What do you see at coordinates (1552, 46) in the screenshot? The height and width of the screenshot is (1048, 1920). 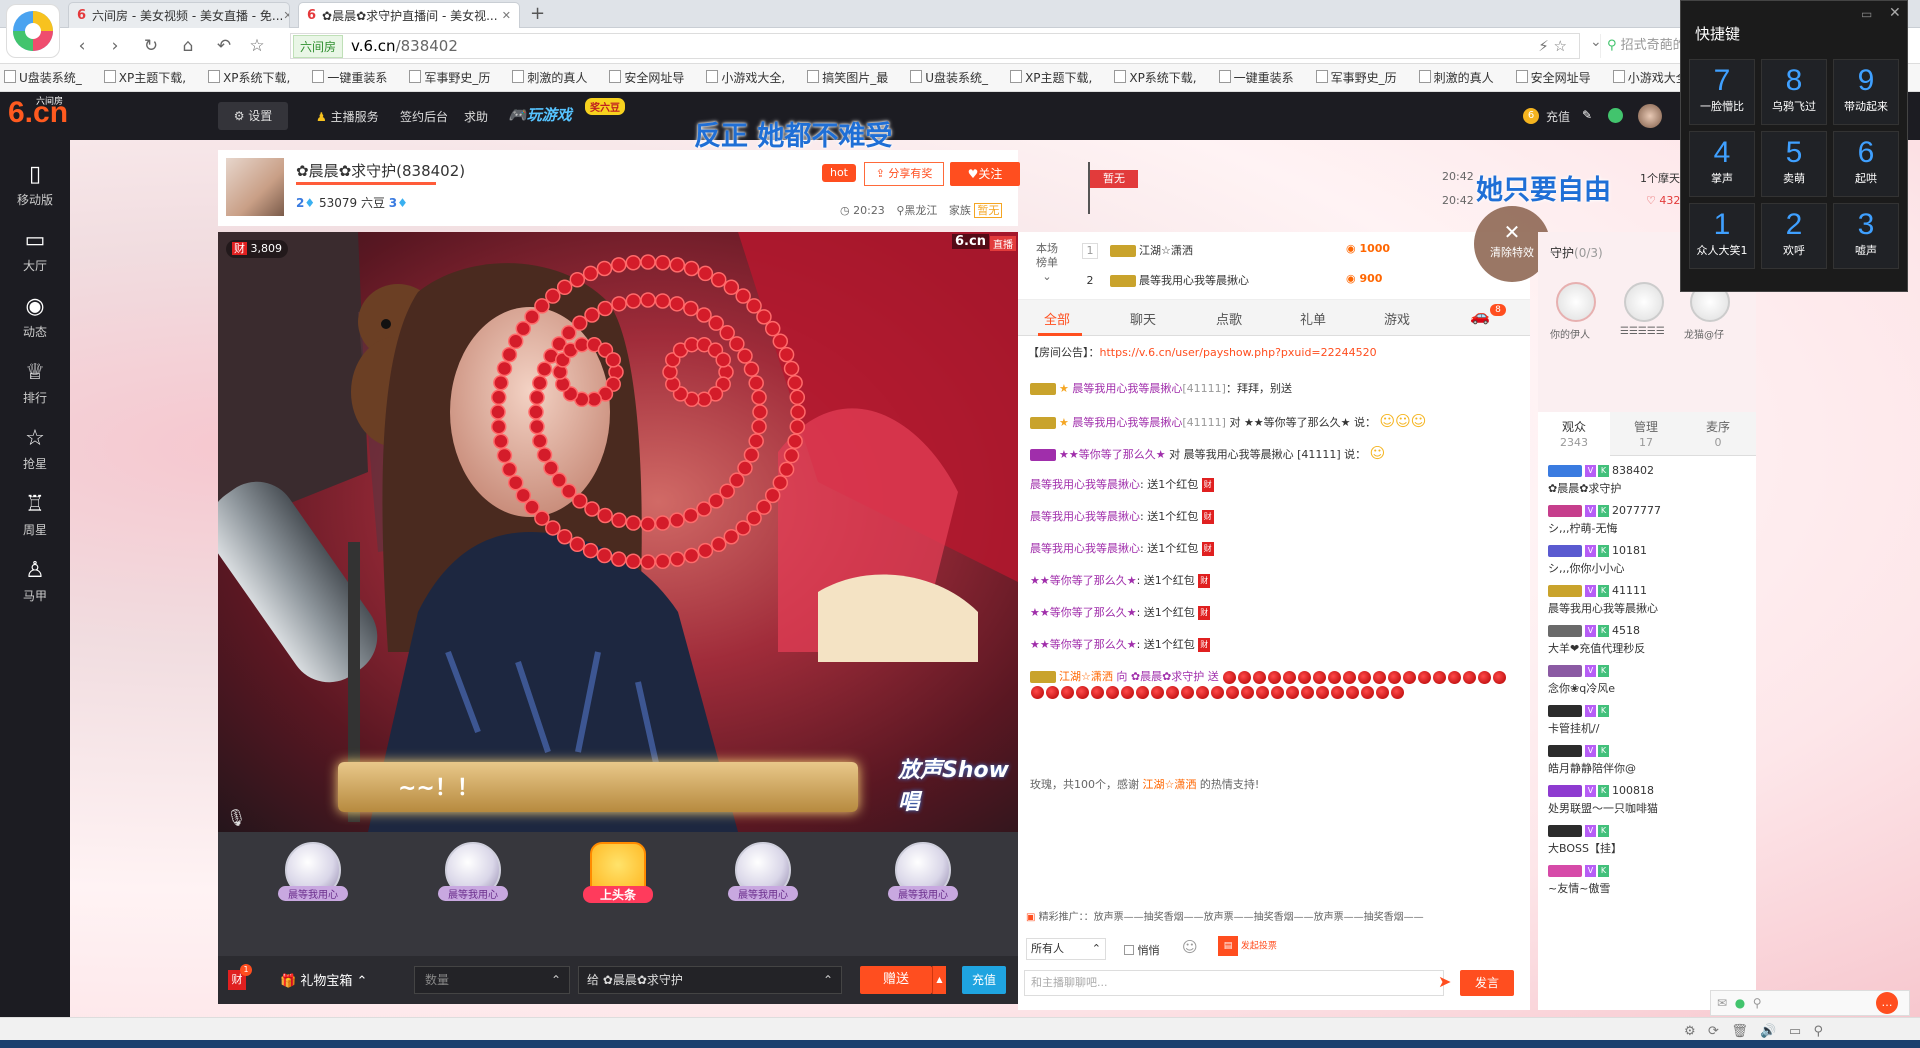 I see `bolt-icon: ⚡ ☆` at bounding box center [1552, 46].